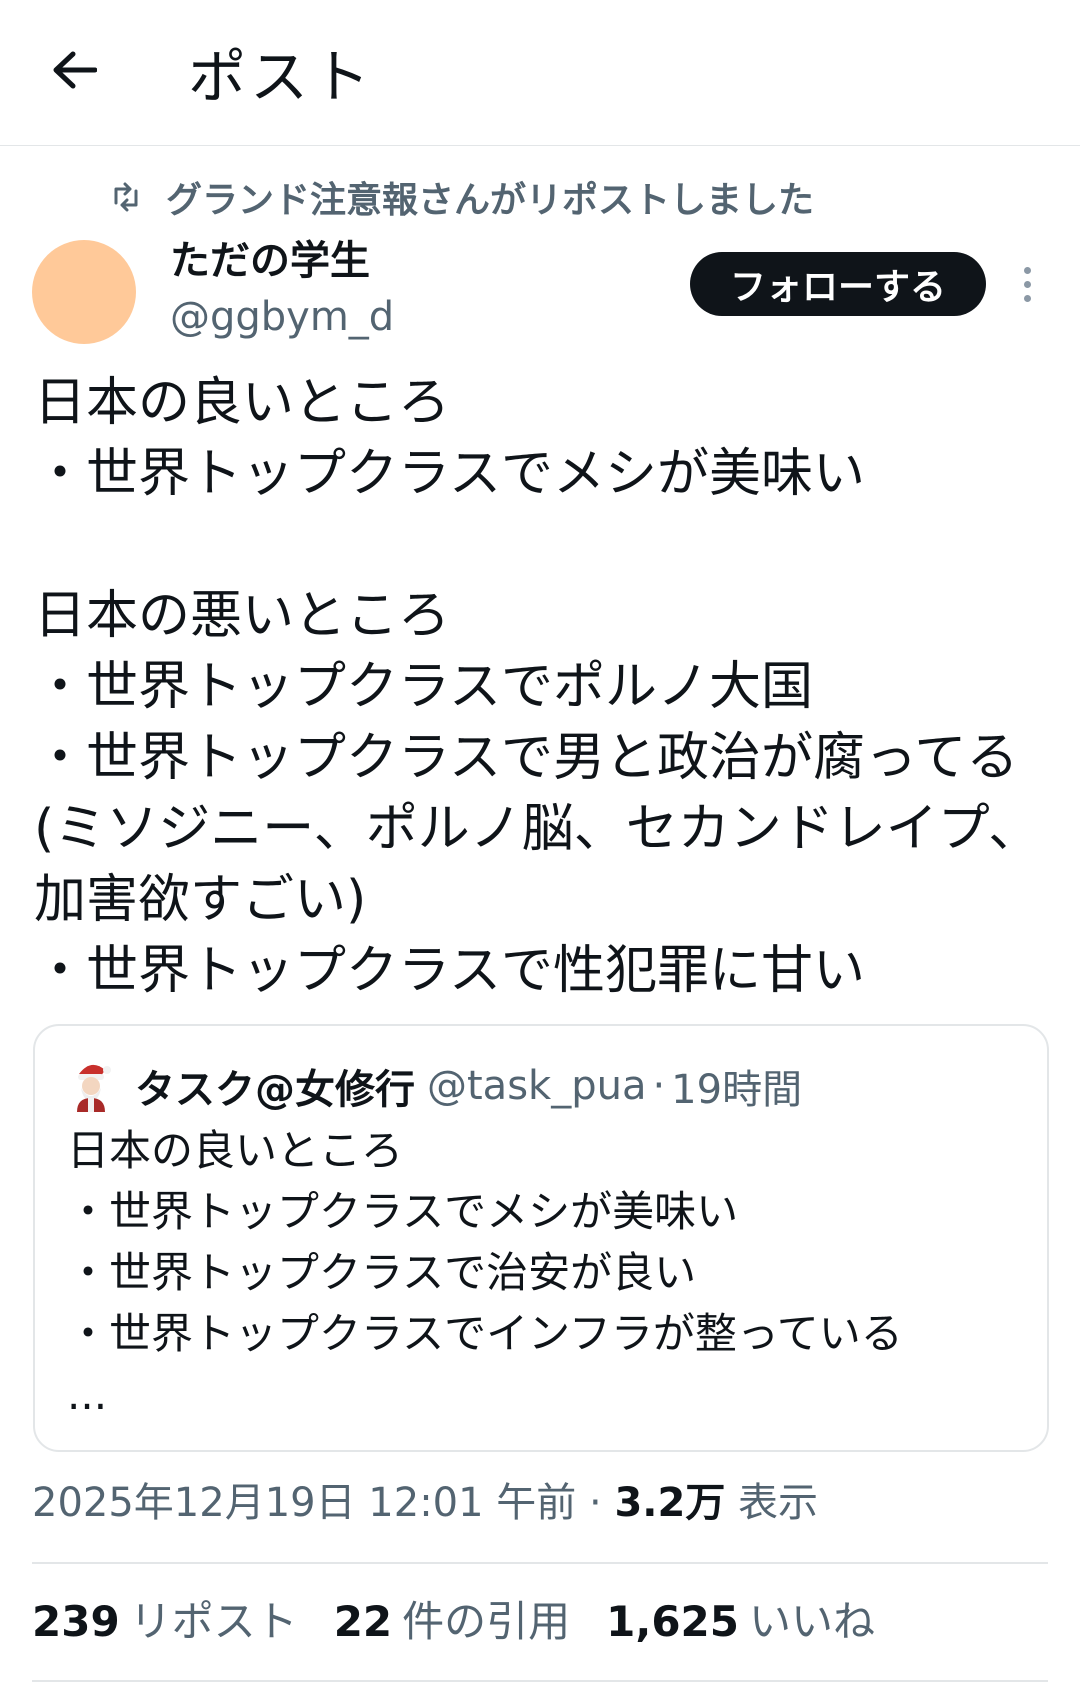 This screenshot has height=1692, width=1080. I want to click on reposts-stat: 239 リポスト, so click(165, 1622).